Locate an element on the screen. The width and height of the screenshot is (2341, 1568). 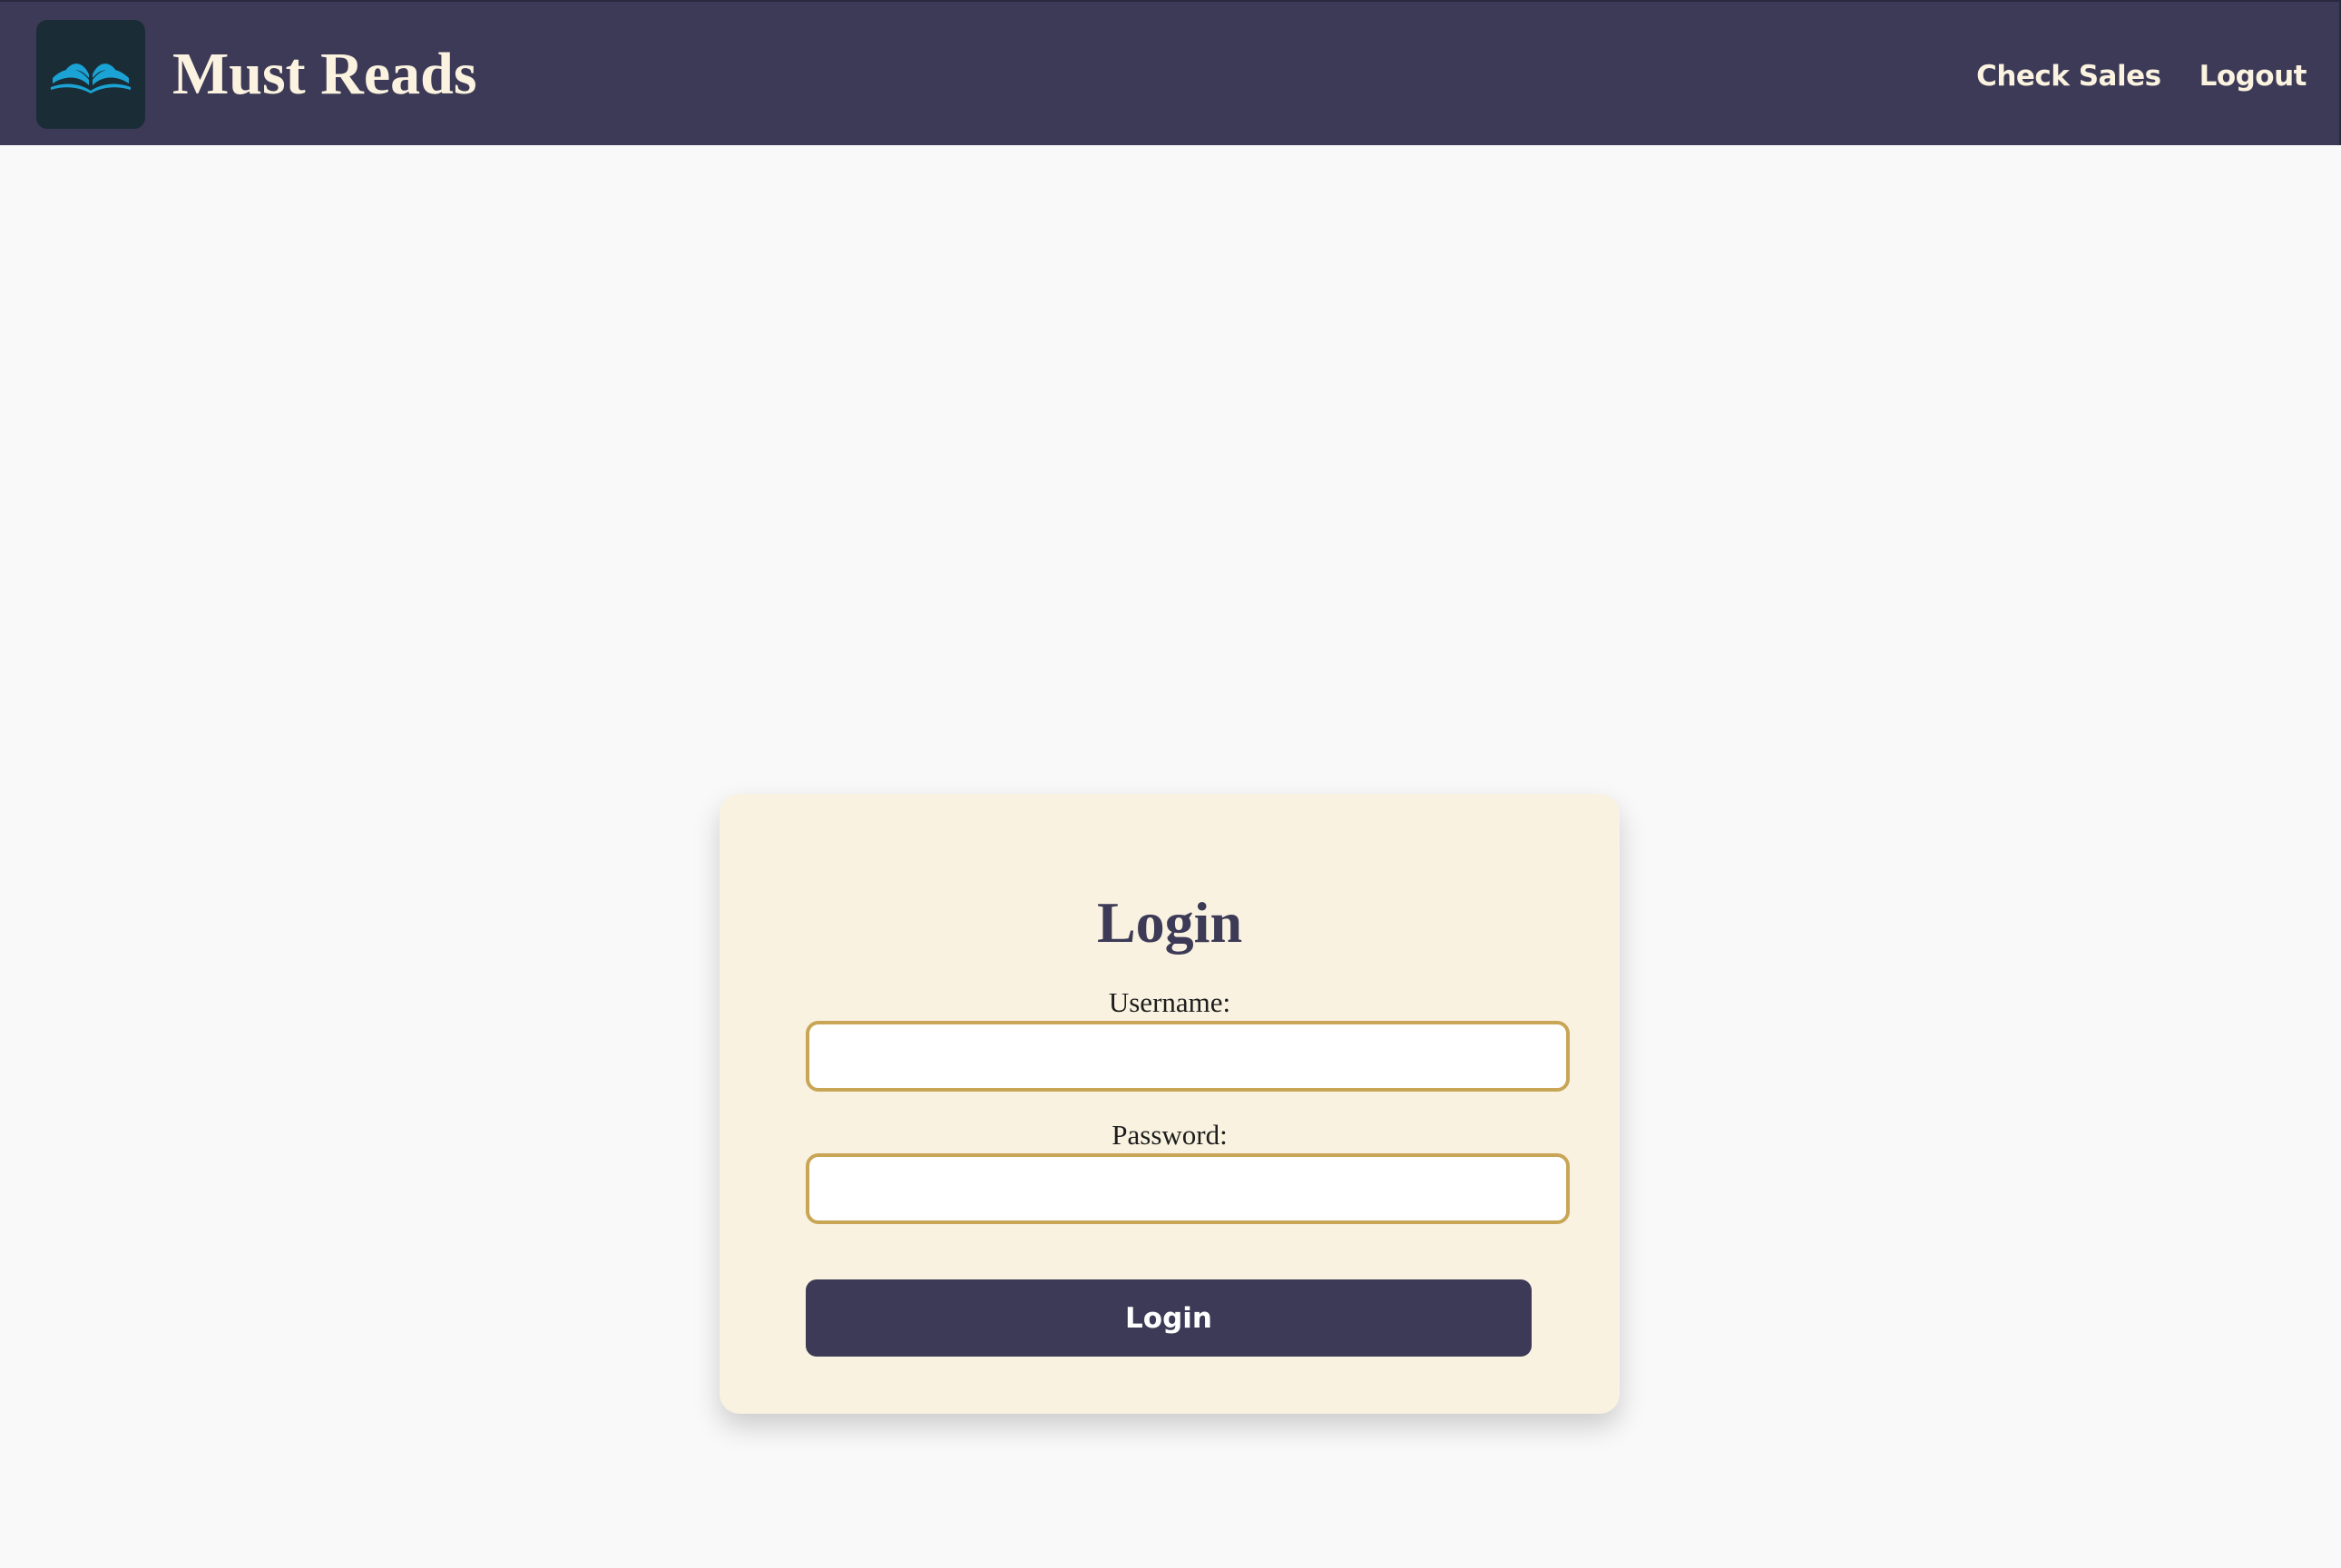
site-title: Must Reads is located at coordinates (324, 74).